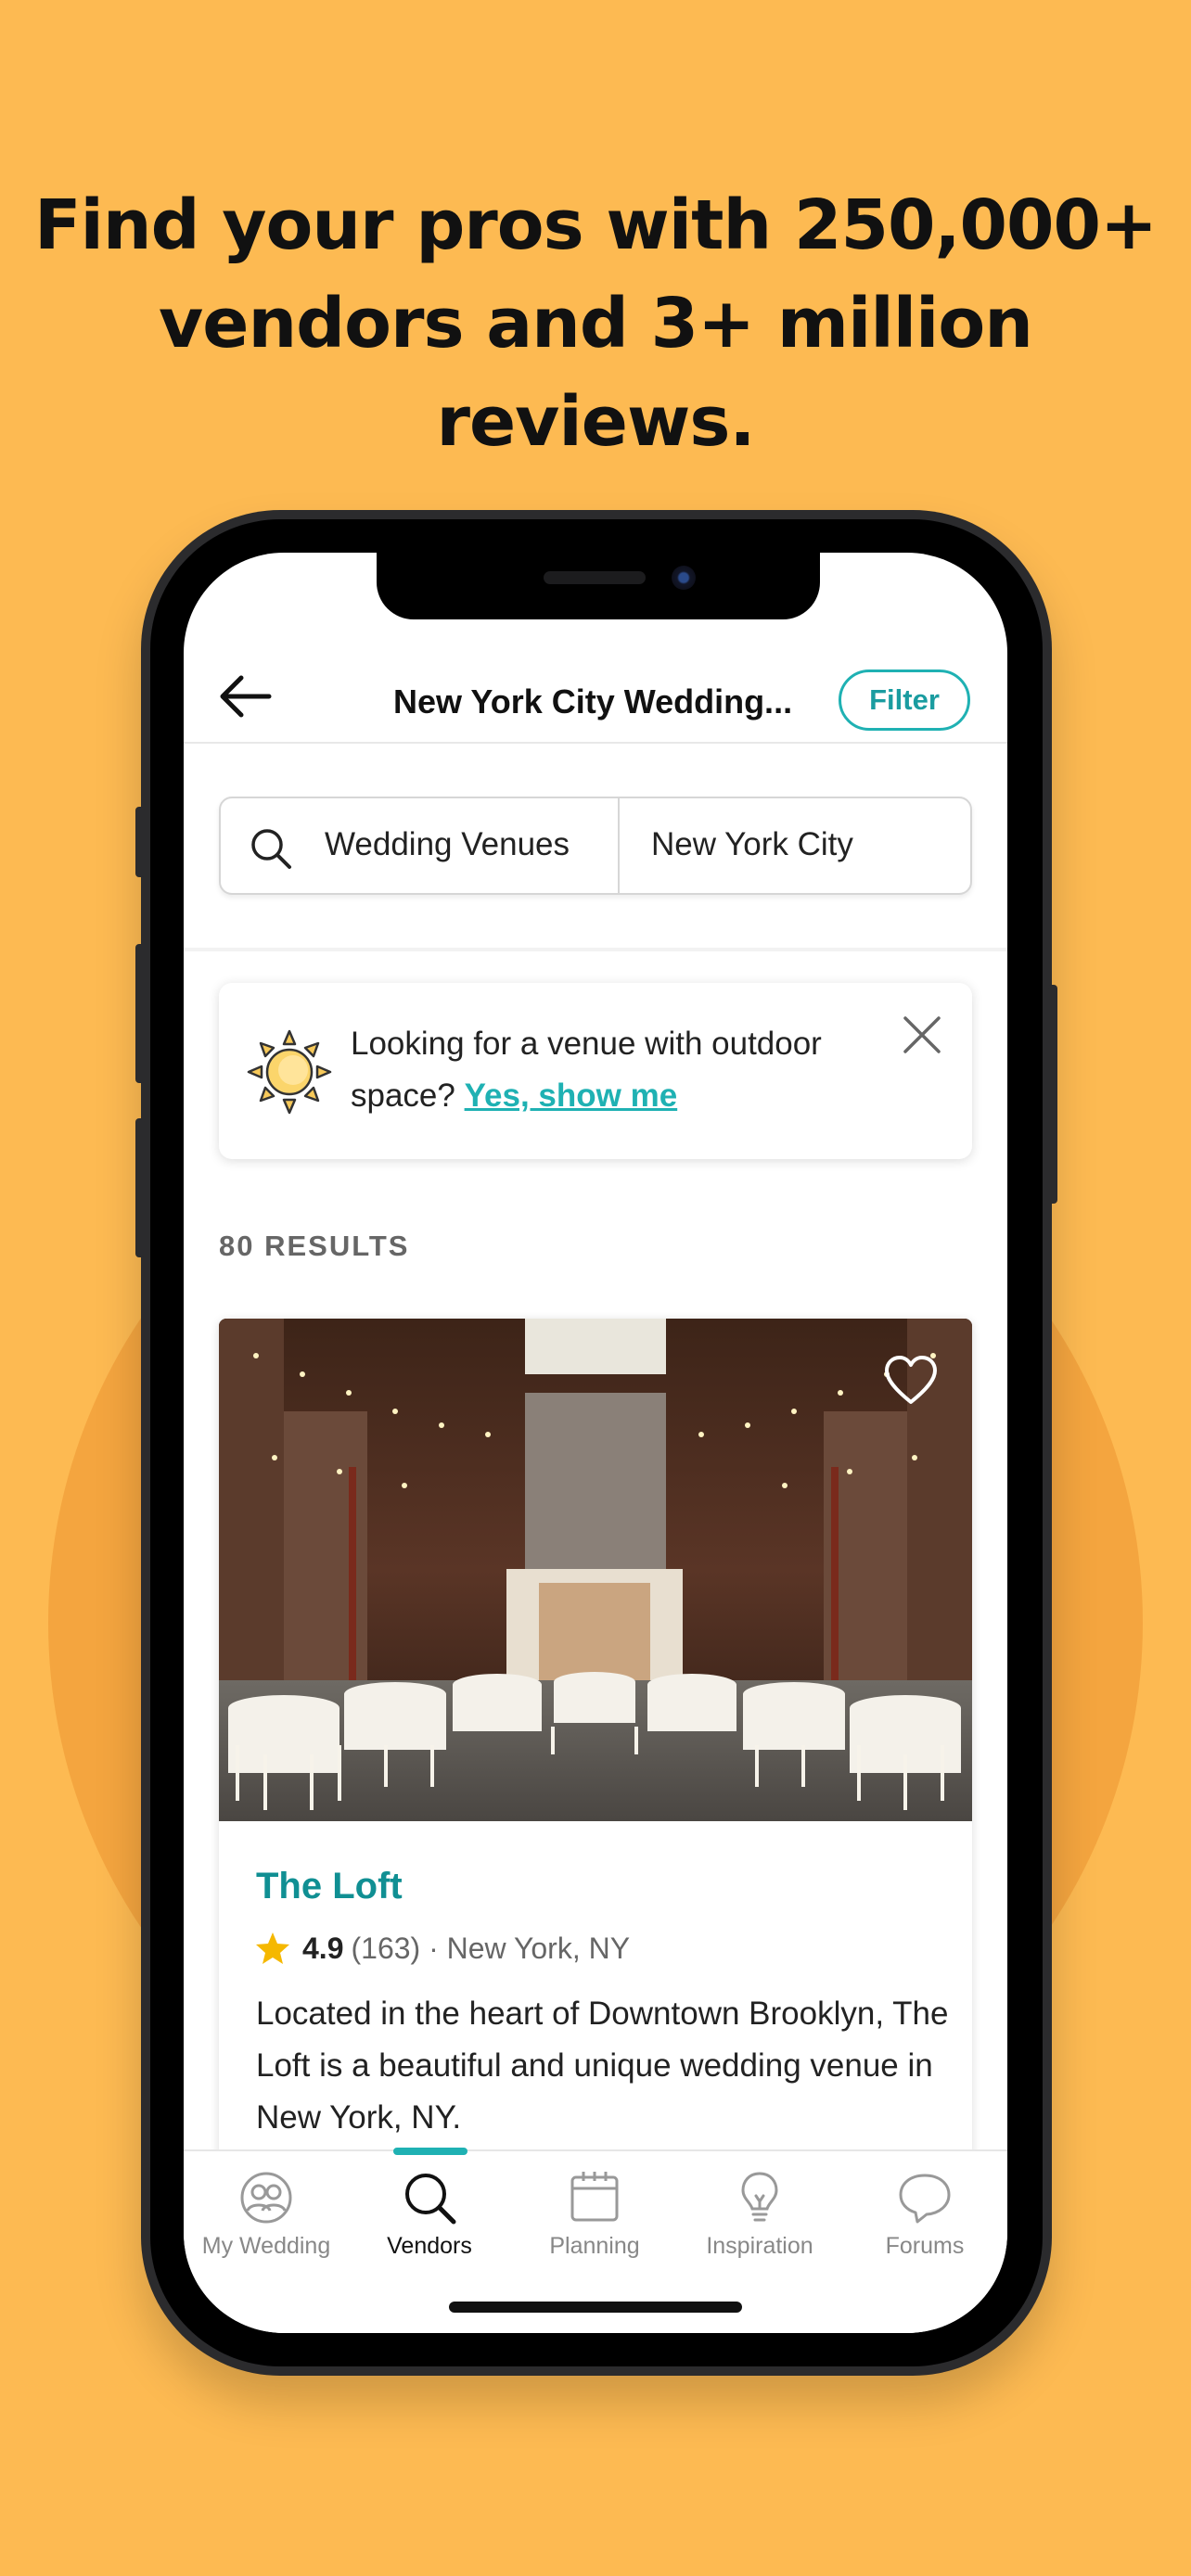 The height and width of the screenshot is (2576, 1191). What do you see at coordinates (266, 2246) in the screenshot?
I see `tab-label: My Wedding` at bounding box center [266, 2246].